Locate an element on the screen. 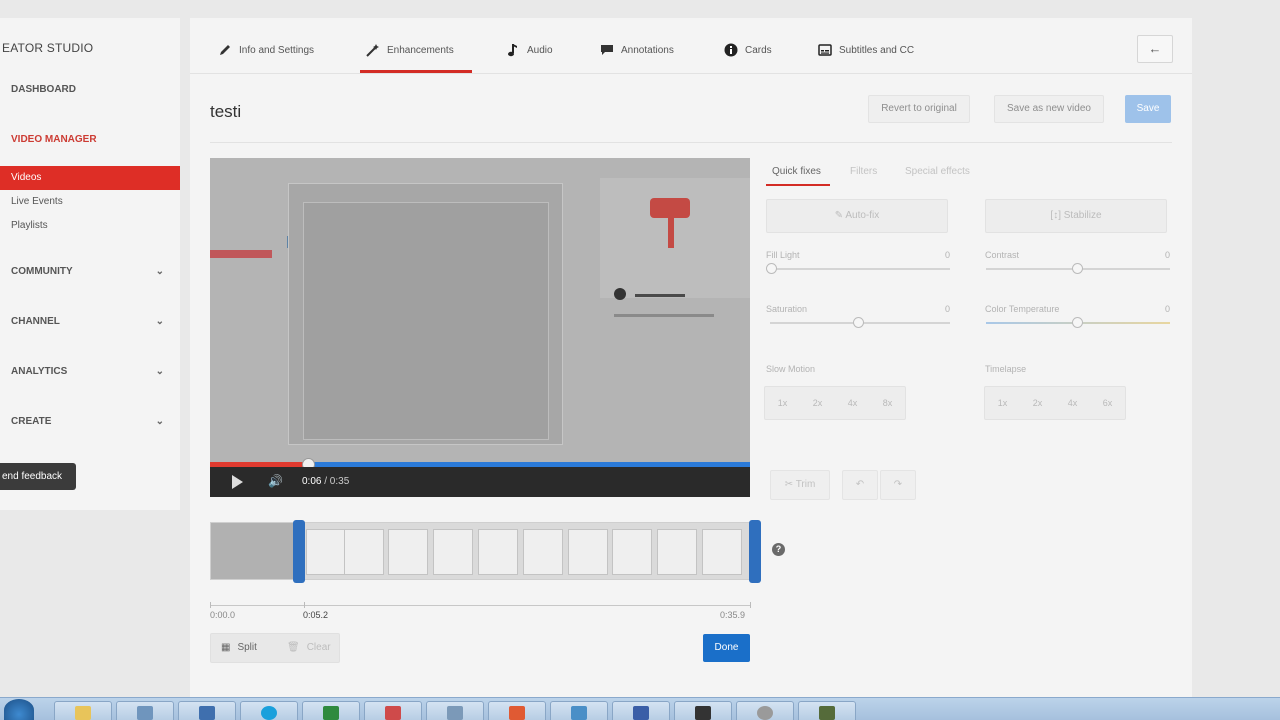 This screenshot has height=720, width=1280. auto-fix-label: Auto-fix is located at coordinates (862, 215).